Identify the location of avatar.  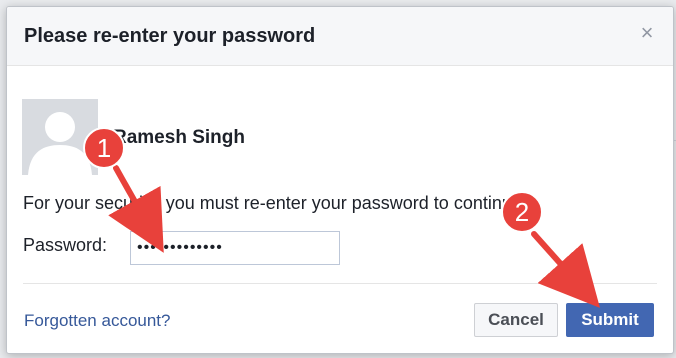
(60, 137).